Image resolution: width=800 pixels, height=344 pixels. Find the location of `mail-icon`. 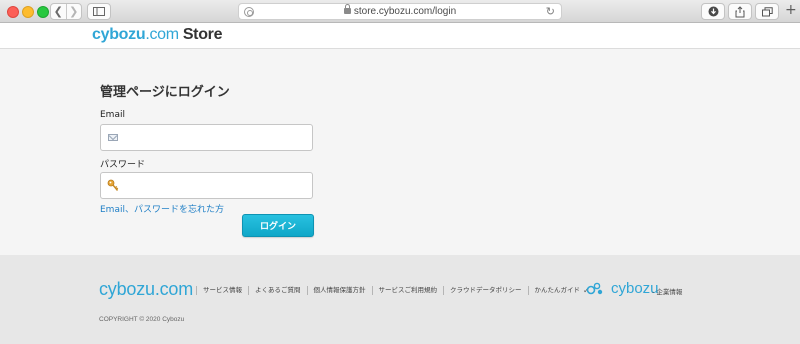

mail-icon is located at coordinates (113, 137).